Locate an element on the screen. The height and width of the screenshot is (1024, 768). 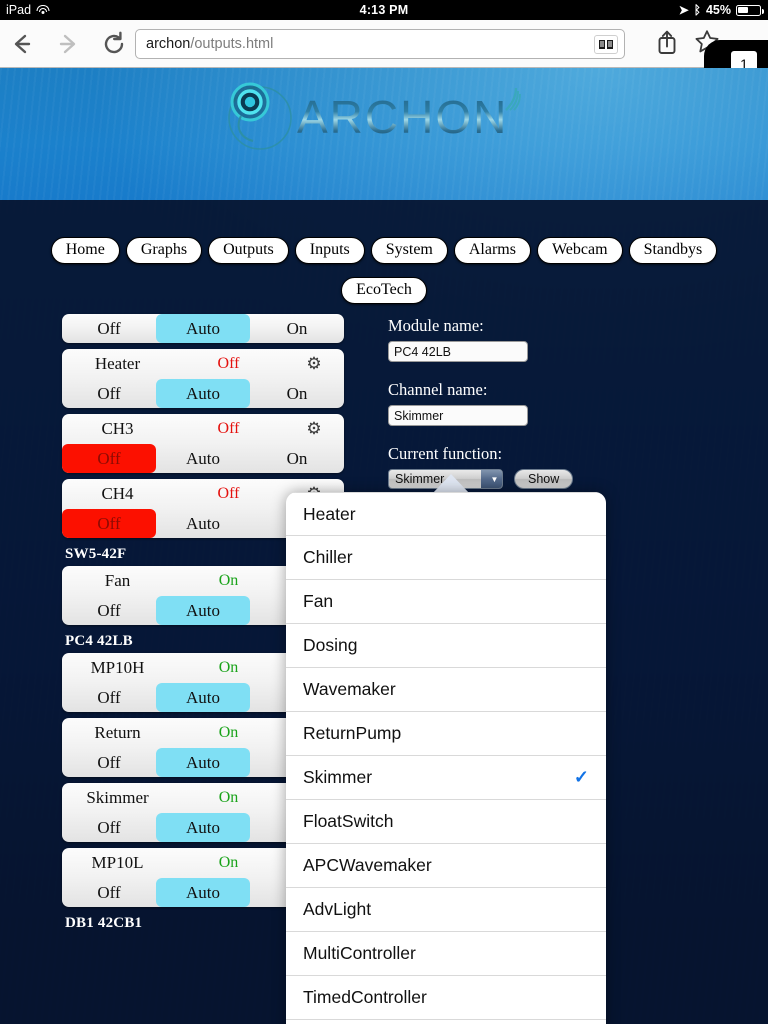
output-mode-segments: OffAutoOn is located at coordinates (203, 393).